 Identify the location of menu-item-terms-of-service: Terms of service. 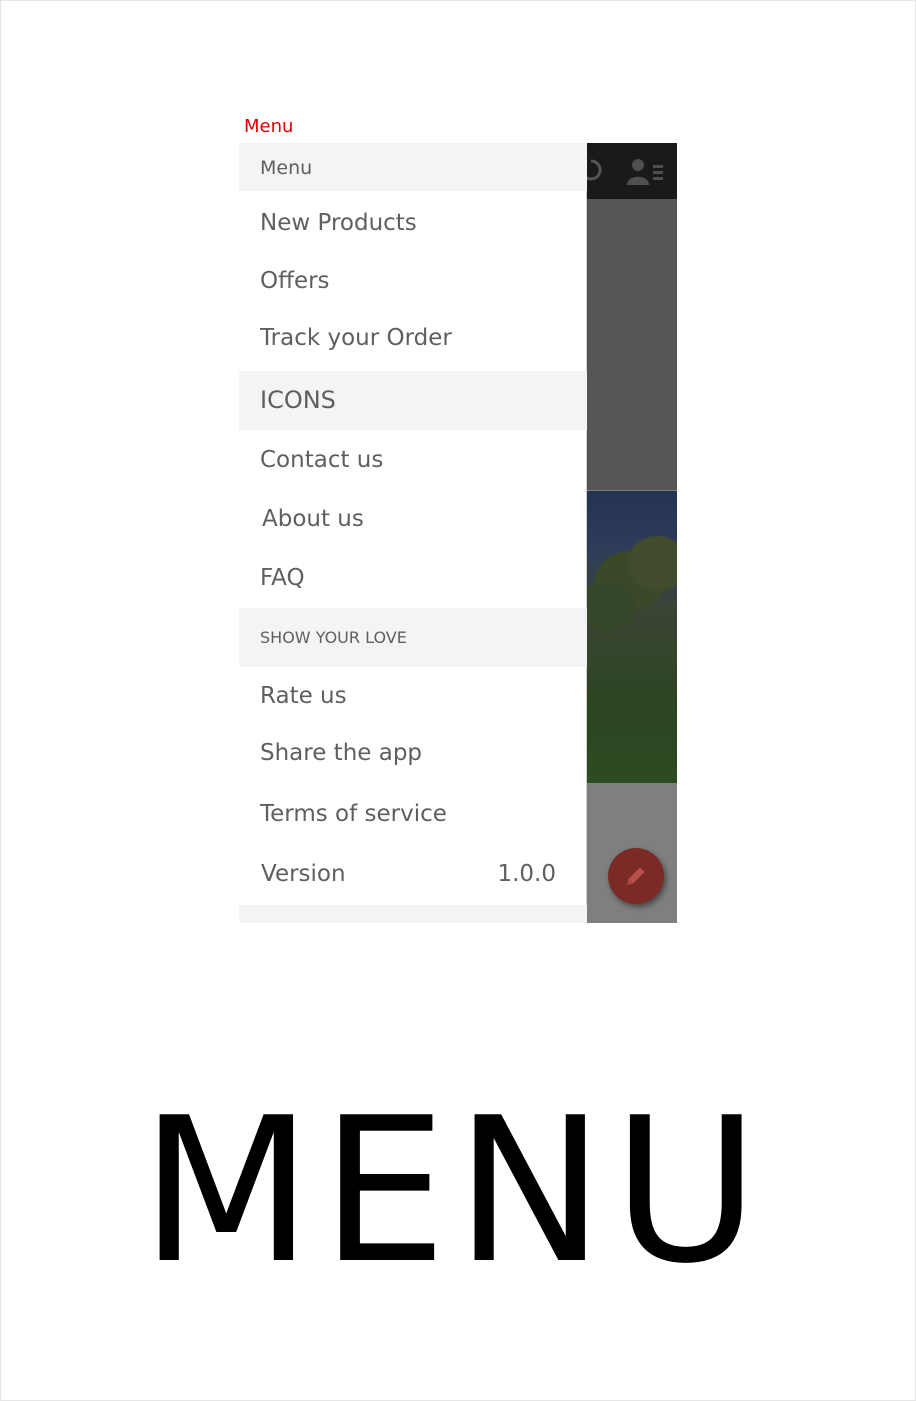
(413, 815).